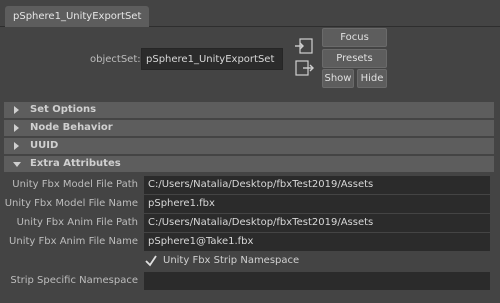 The image size is (500, 303). I want to click on object-set-field: pSphere1_UnityExportSet, so click(212, 59).